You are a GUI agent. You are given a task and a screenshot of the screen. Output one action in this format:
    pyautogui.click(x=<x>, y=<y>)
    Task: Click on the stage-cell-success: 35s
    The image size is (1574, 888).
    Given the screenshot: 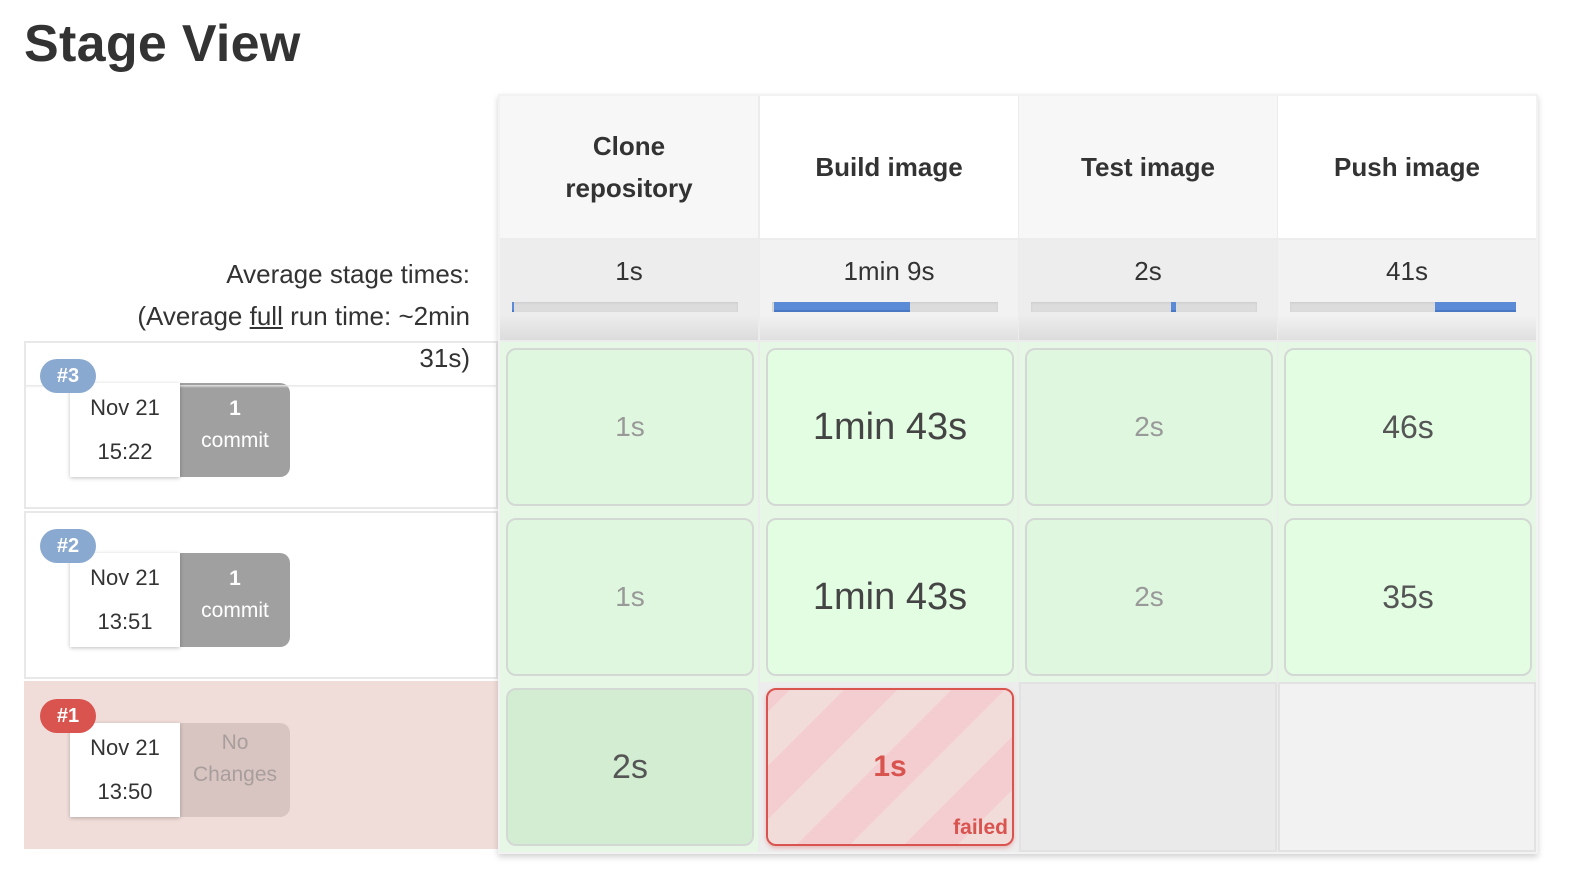 What is the action you would take?
    pyautogui.click(x=1408, y=597)
    